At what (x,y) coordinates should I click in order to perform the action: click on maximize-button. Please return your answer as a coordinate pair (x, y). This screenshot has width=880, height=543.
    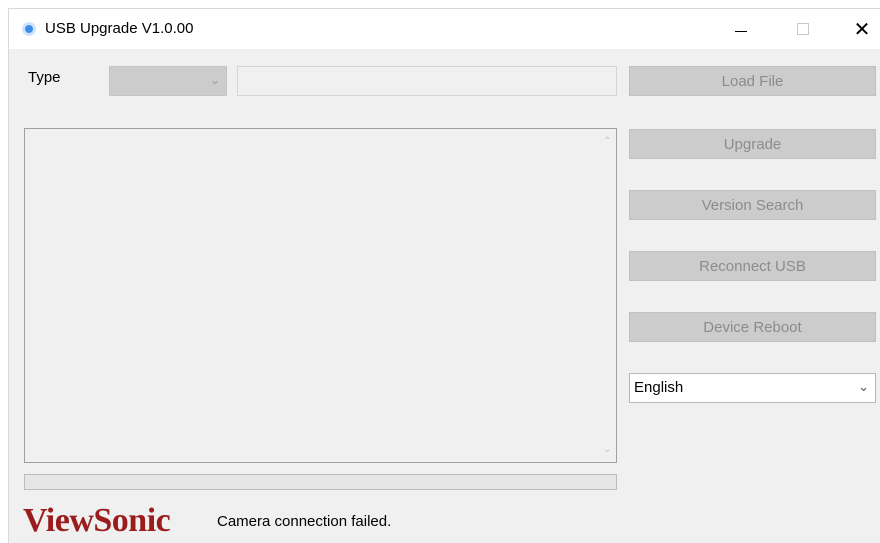
    Looking at the image, I should click on (803, 29).